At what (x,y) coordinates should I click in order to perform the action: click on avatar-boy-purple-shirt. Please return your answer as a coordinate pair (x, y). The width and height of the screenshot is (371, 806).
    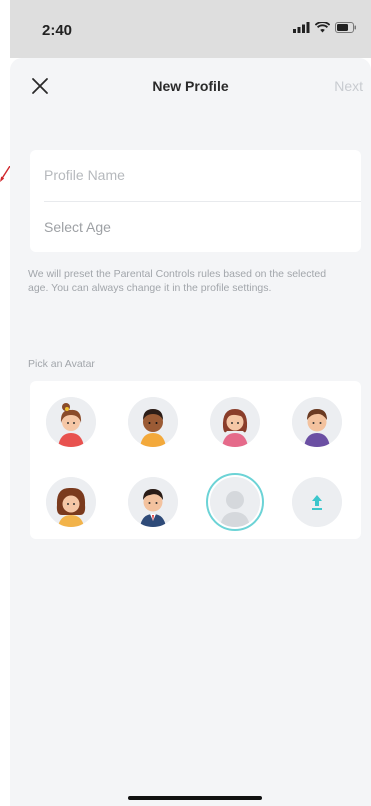
    Looking at the image, I should click on (317, 422).